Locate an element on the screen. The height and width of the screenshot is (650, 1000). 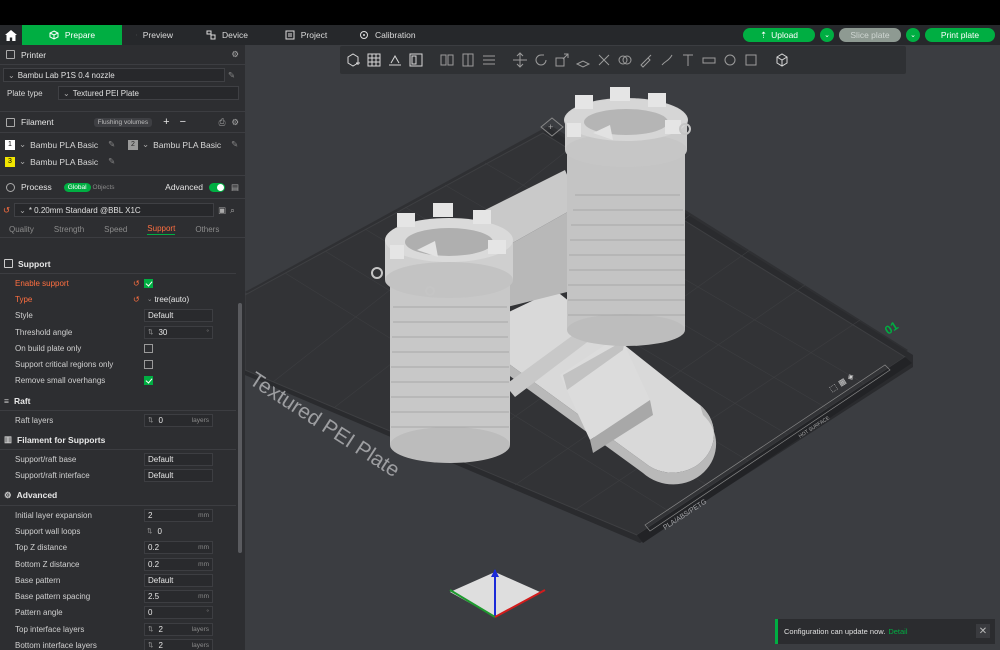
top-interface-input: ⇅ 2 layers is located at coordinates (178, 629).